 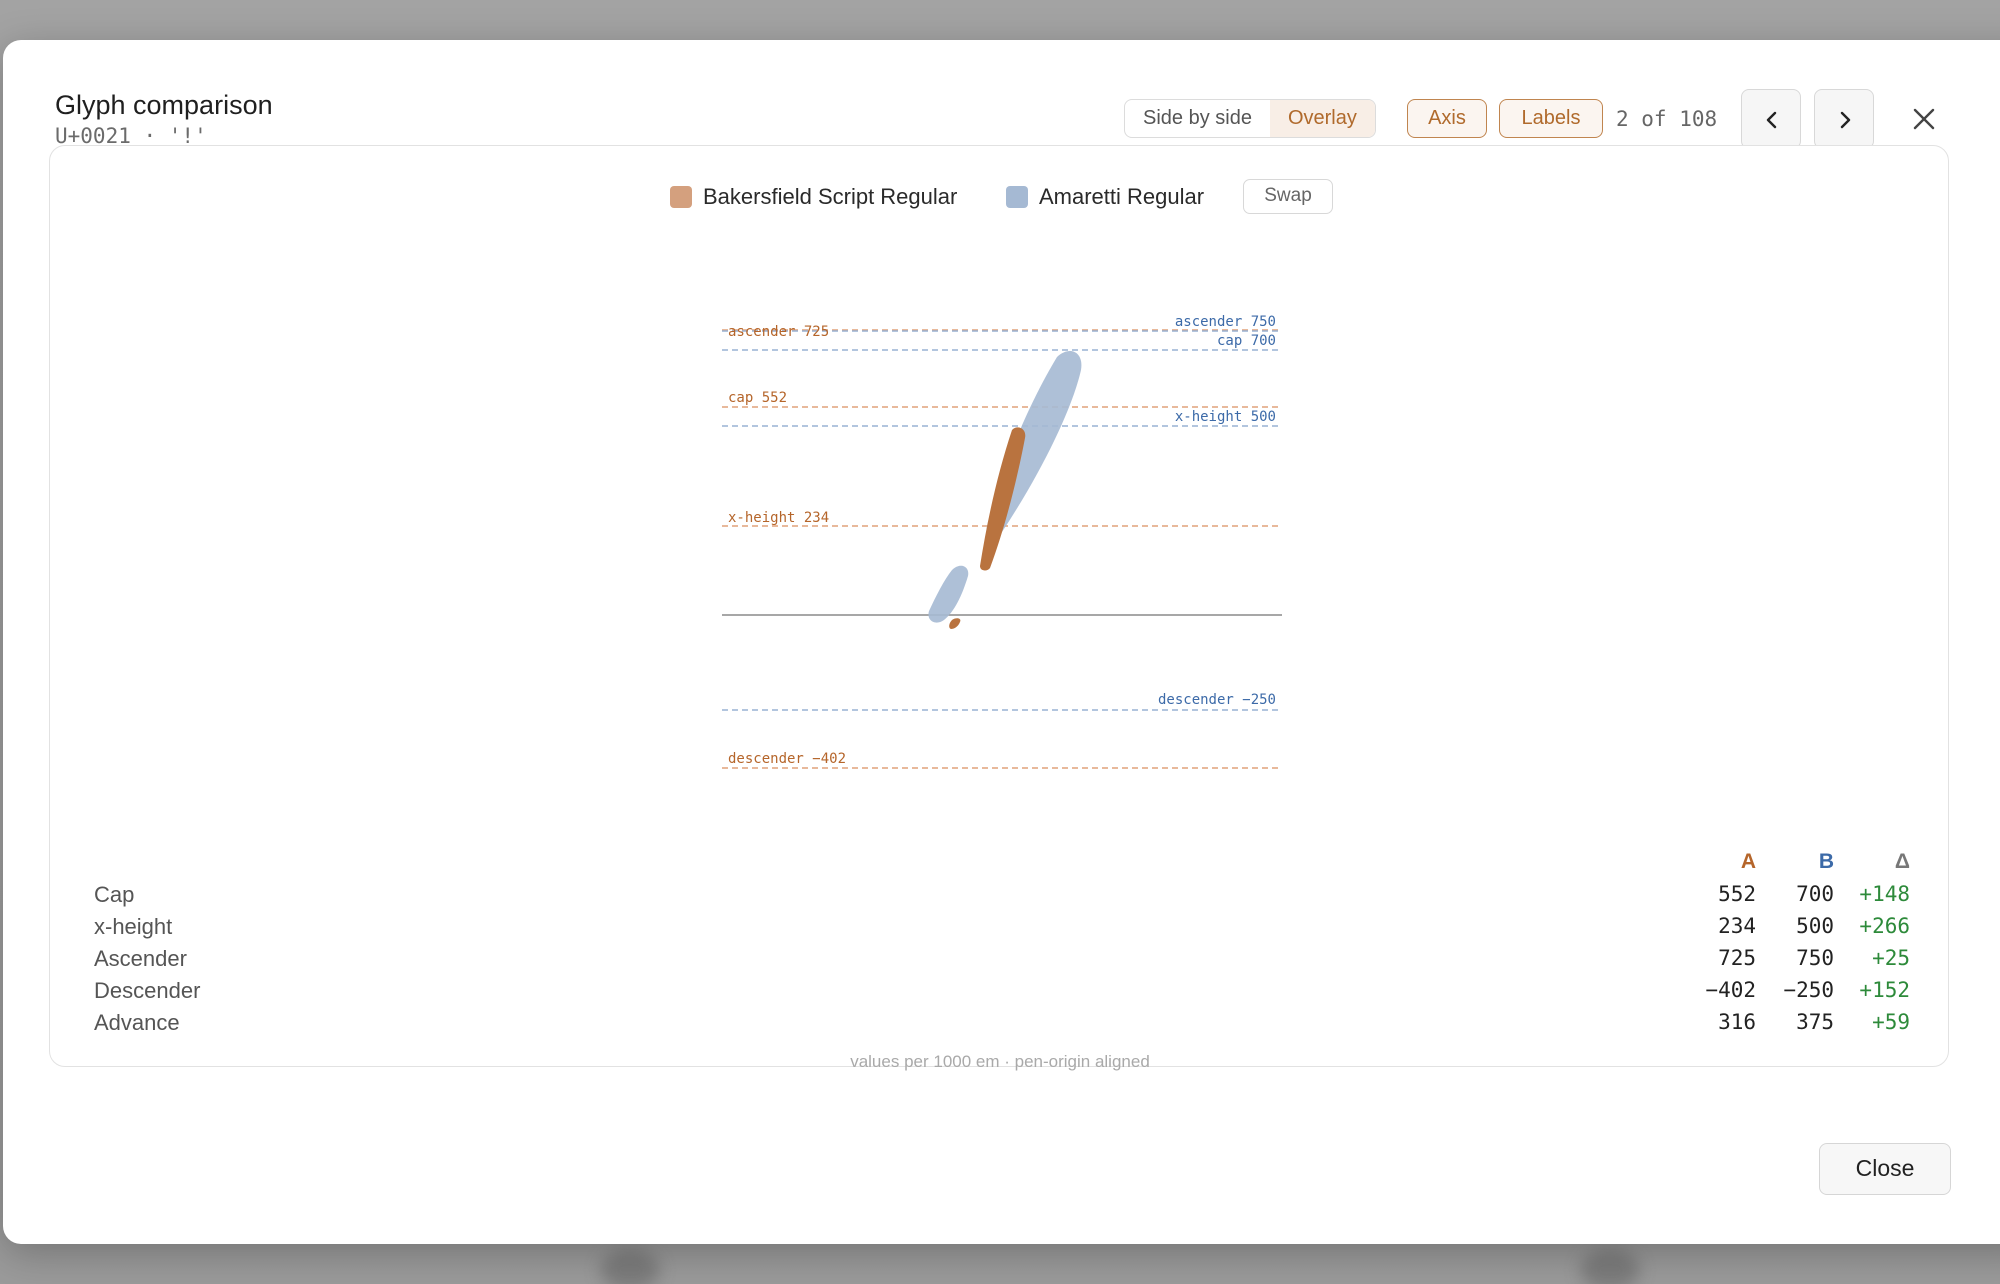 I want to click on table-row: x-height 234 500 +266, so click(x=1004, y=930).